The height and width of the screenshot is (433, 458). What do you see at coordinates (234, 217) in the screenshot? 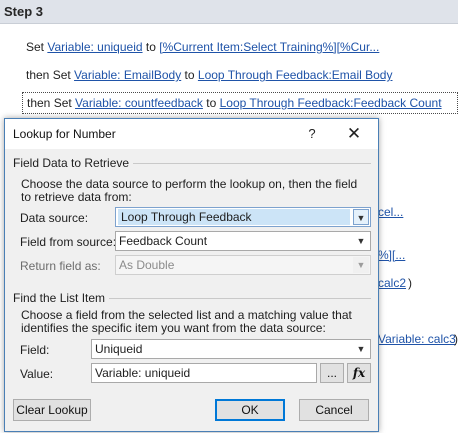
I see `data-source-value: Loop Through Feedback` at bounding box center [234, 217].